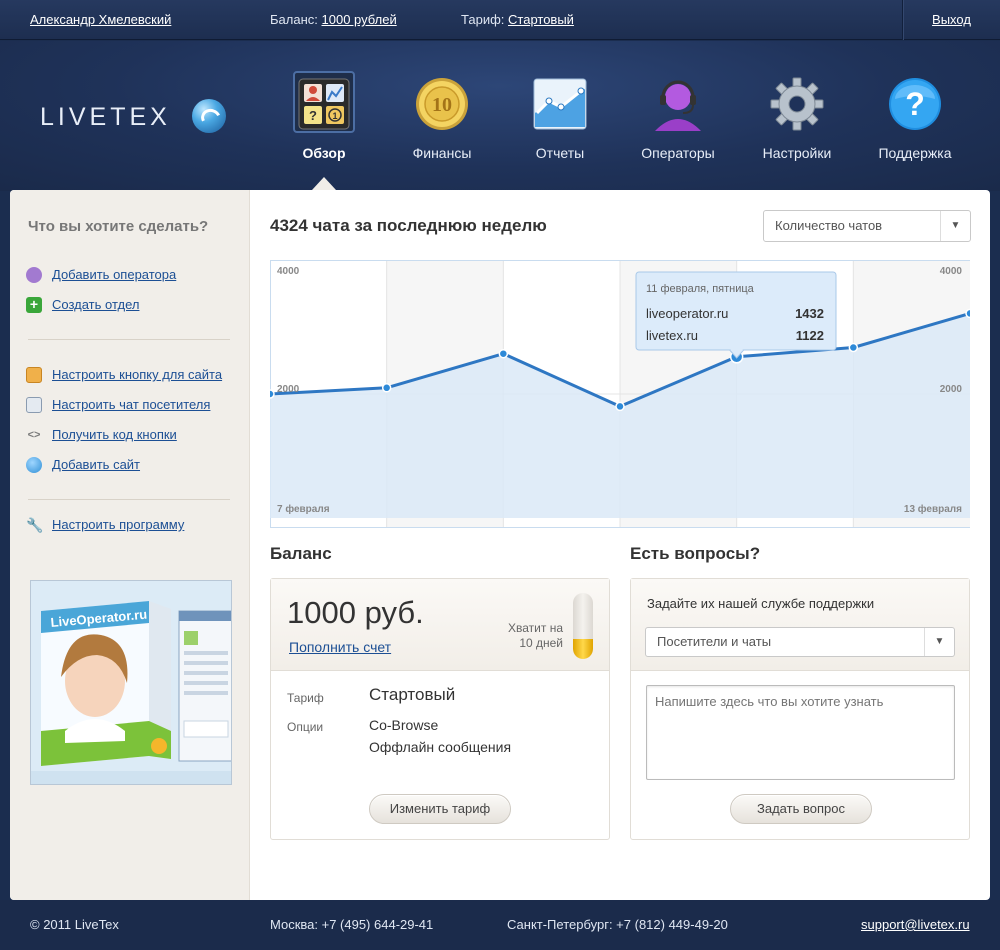 This screenshot has width=1000, height=950. What do you see at coordinates (695, 553) in the screenshot?
I see `questions-title: Есть вопросы?` at bounding box center [695, 553].